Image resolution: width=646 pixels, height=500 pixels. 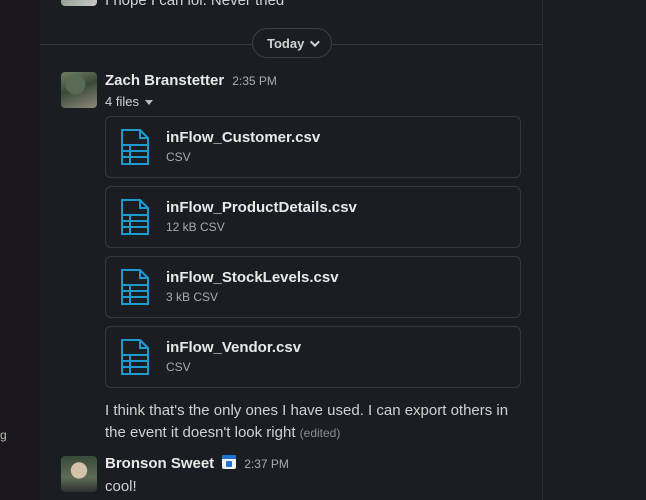 What do you see at coordinates (315, 41) in the screenshot?
I see `chevron-down-icon` at bounding box center [315, 41].